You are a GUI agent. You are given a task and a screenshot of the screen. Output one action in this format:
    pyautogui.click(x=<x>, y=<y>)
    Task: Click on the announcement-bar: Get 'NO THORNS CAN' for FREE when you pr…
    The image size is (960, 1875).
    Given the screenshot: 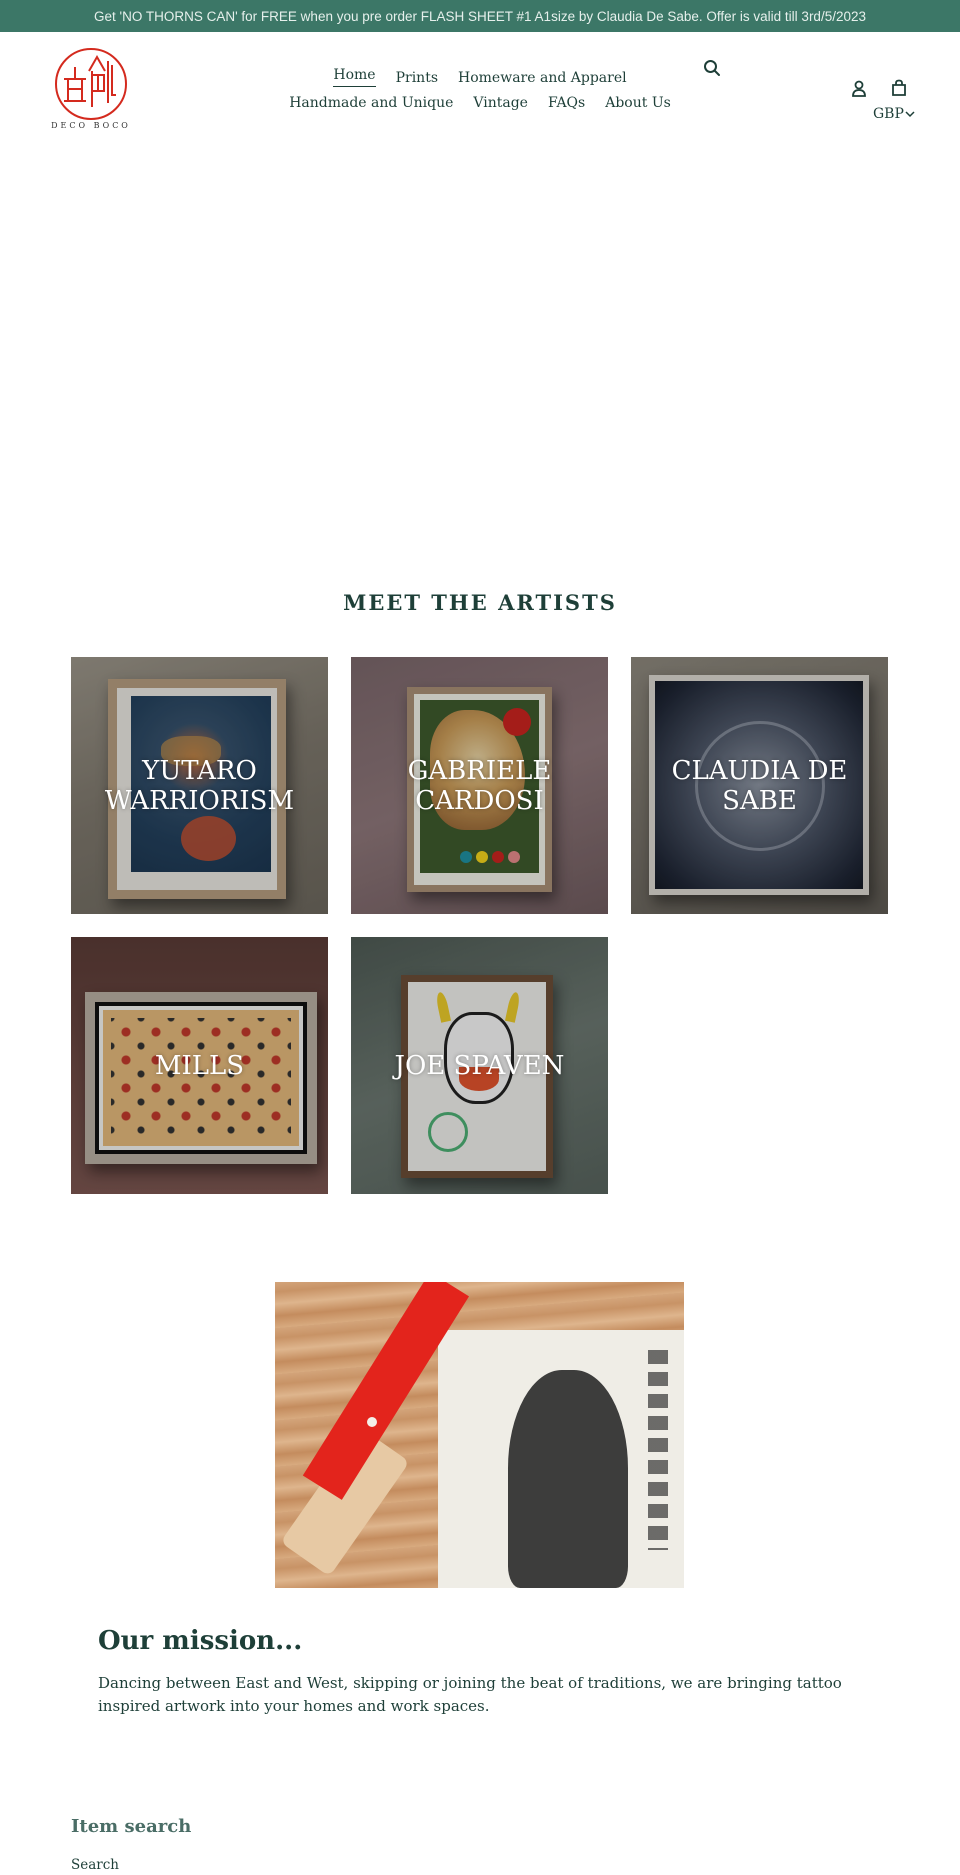 What is the action you would take?
    pyautogui.click(x=480, y=16)
    